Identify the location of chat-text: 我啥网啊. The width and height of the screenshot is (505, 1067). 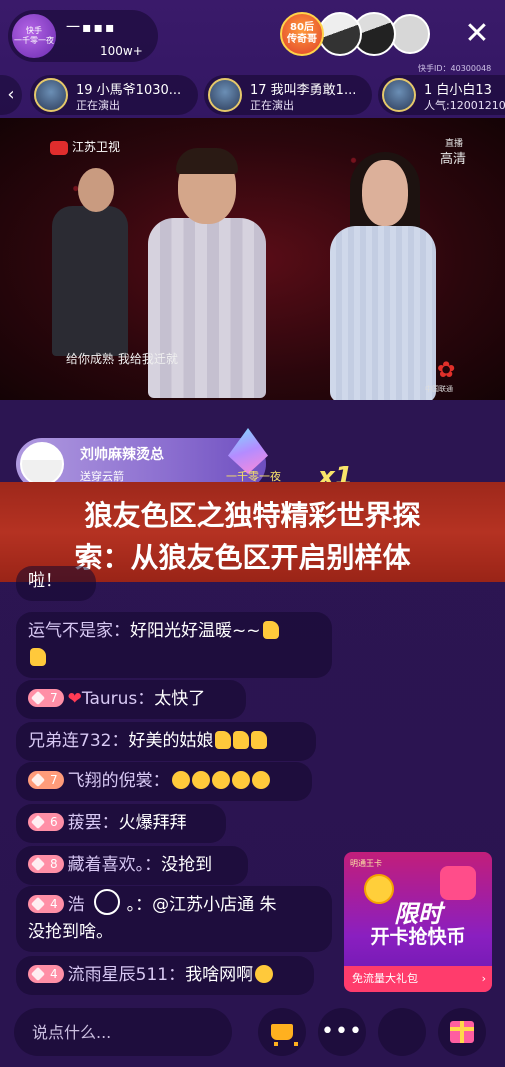
(219, 975).